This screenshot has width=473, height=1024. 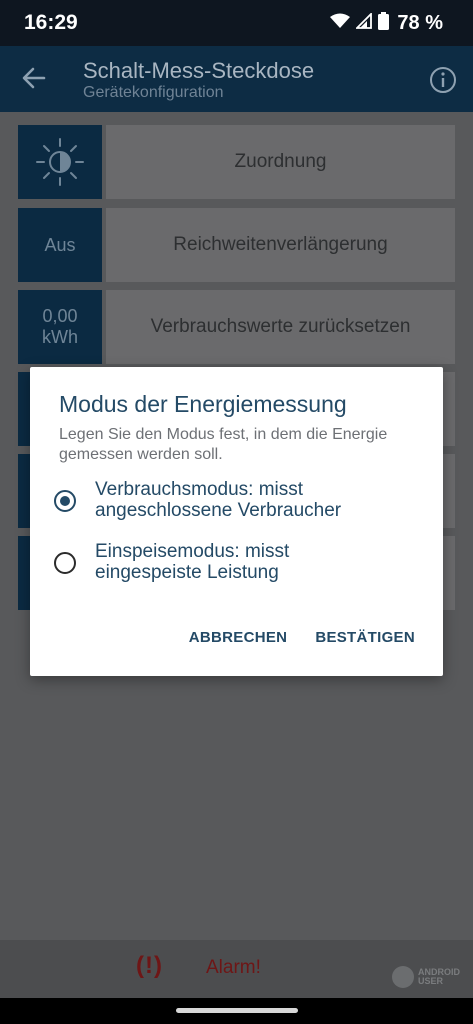 I want to click on status-value: Aus, so click(x=60, y=245).